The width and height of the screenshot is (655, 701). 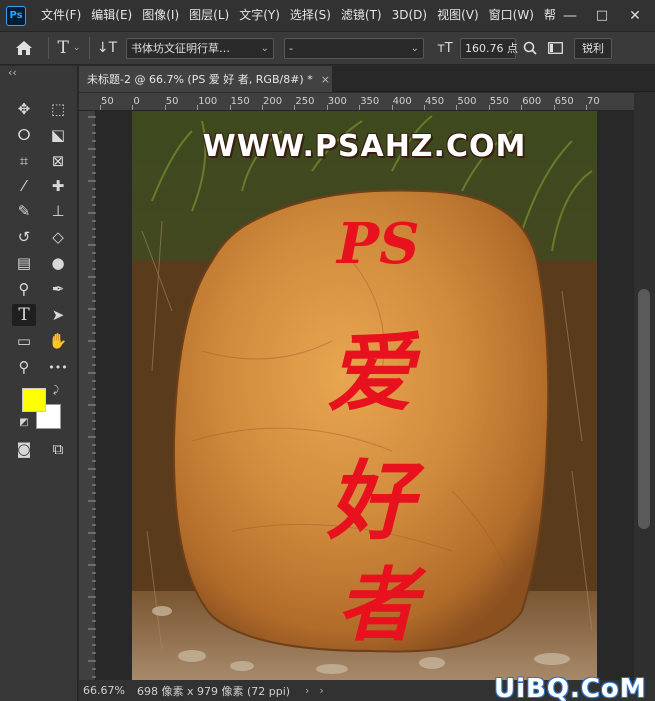 I want to click on eraser-tool: ◇, so click(x=58, y=237).